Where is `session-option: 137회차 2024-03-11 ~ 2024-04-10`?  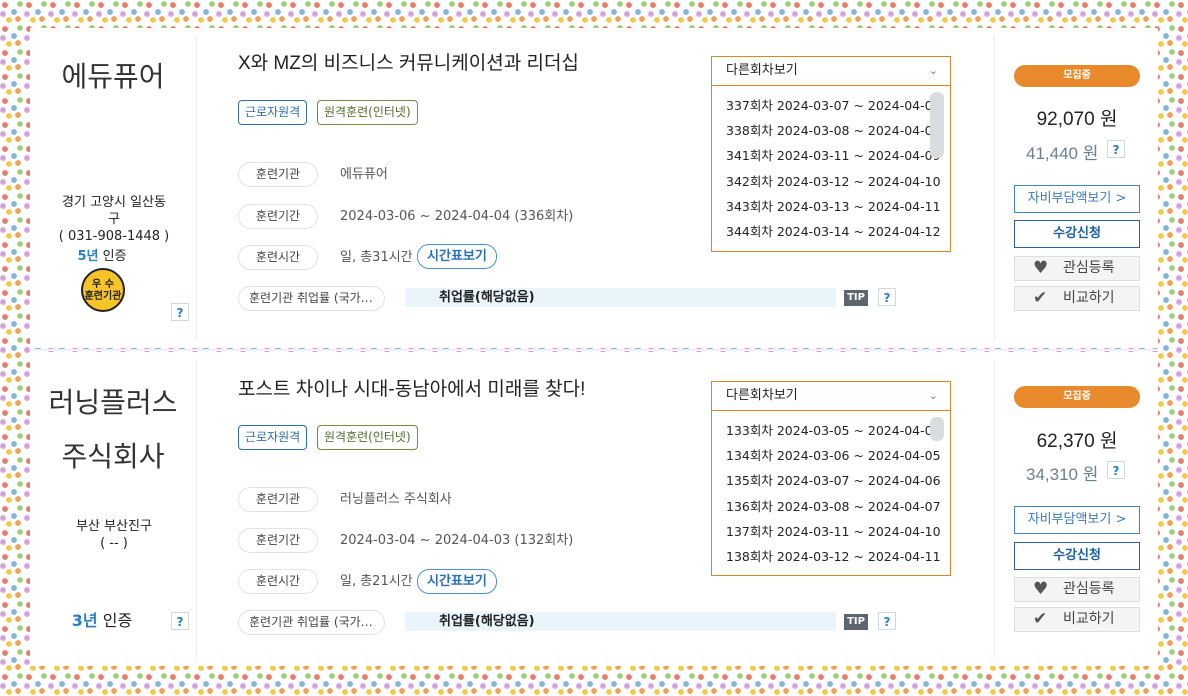
session-option: 137회차 2024-03-11 ~ 2024-04-10 is located at coordinates (838, 531).